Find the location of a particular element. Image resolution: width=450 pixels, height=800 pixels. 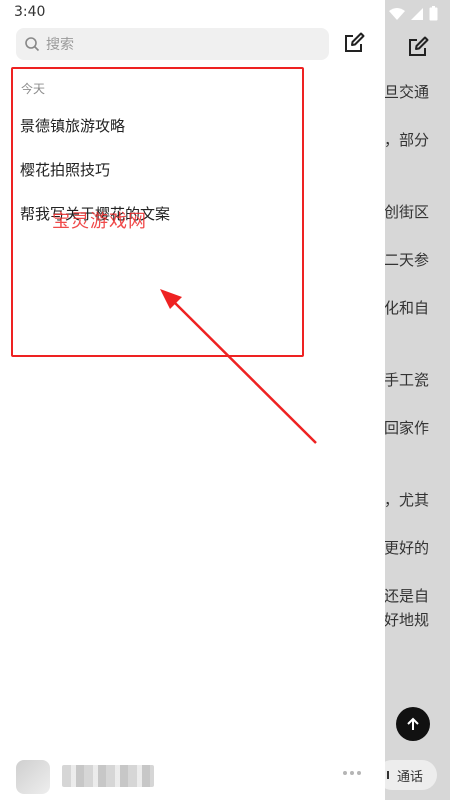

chat-text-fragment: 更好的 is located at coordinates (407, 548).